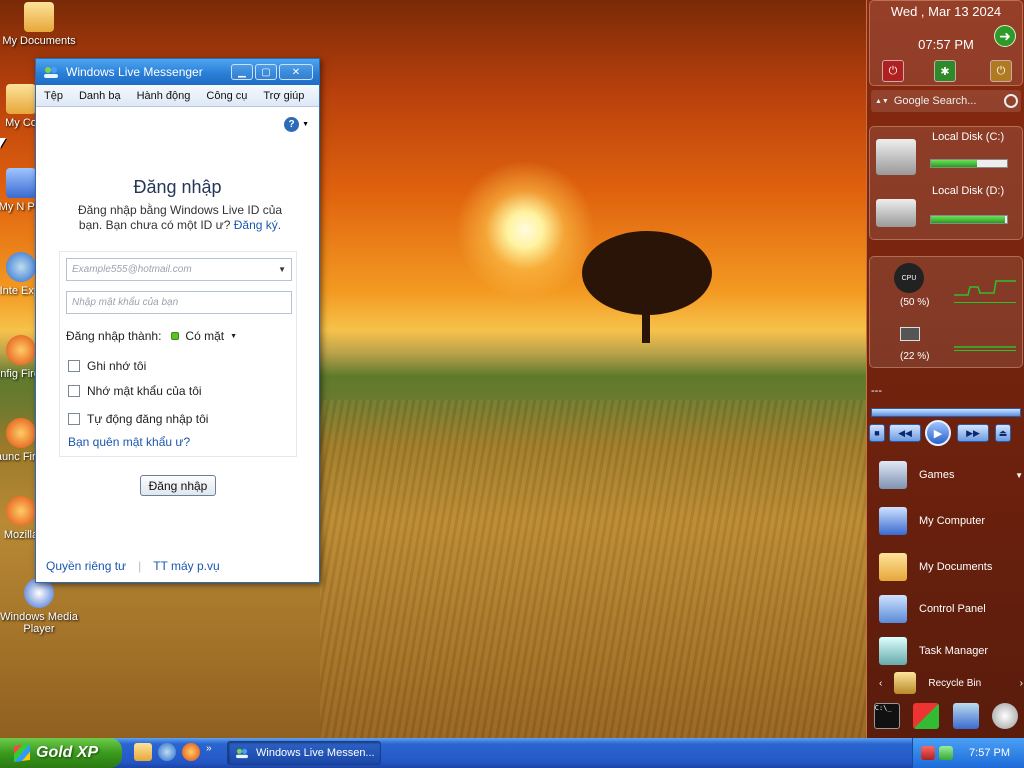 The height and width of the screenshot is (768, 1024). Describe the element at coordinates (951, 651) in the screenshot. I see `launcher-item-task-manager: Task Manager` at that location.